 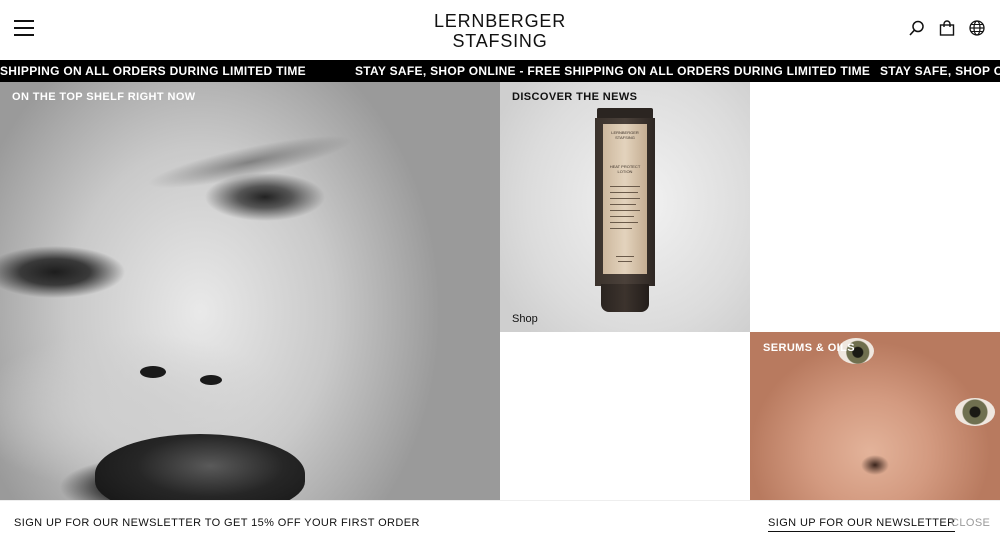 What do you see at coordinates (104, 97) in the screenshot?
I see `top-shelf-label: ON THE TOP SHELF RIGHT NOW` at bounding box center [104, 97].